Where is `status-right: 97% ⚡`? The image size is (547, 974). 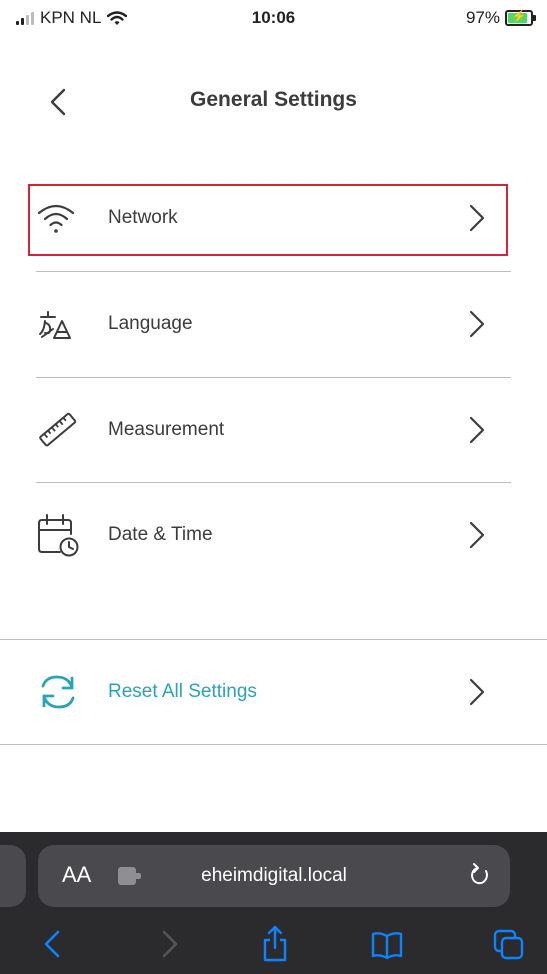 status-right: 97% ⚡ is located at coordinates (500, 18).